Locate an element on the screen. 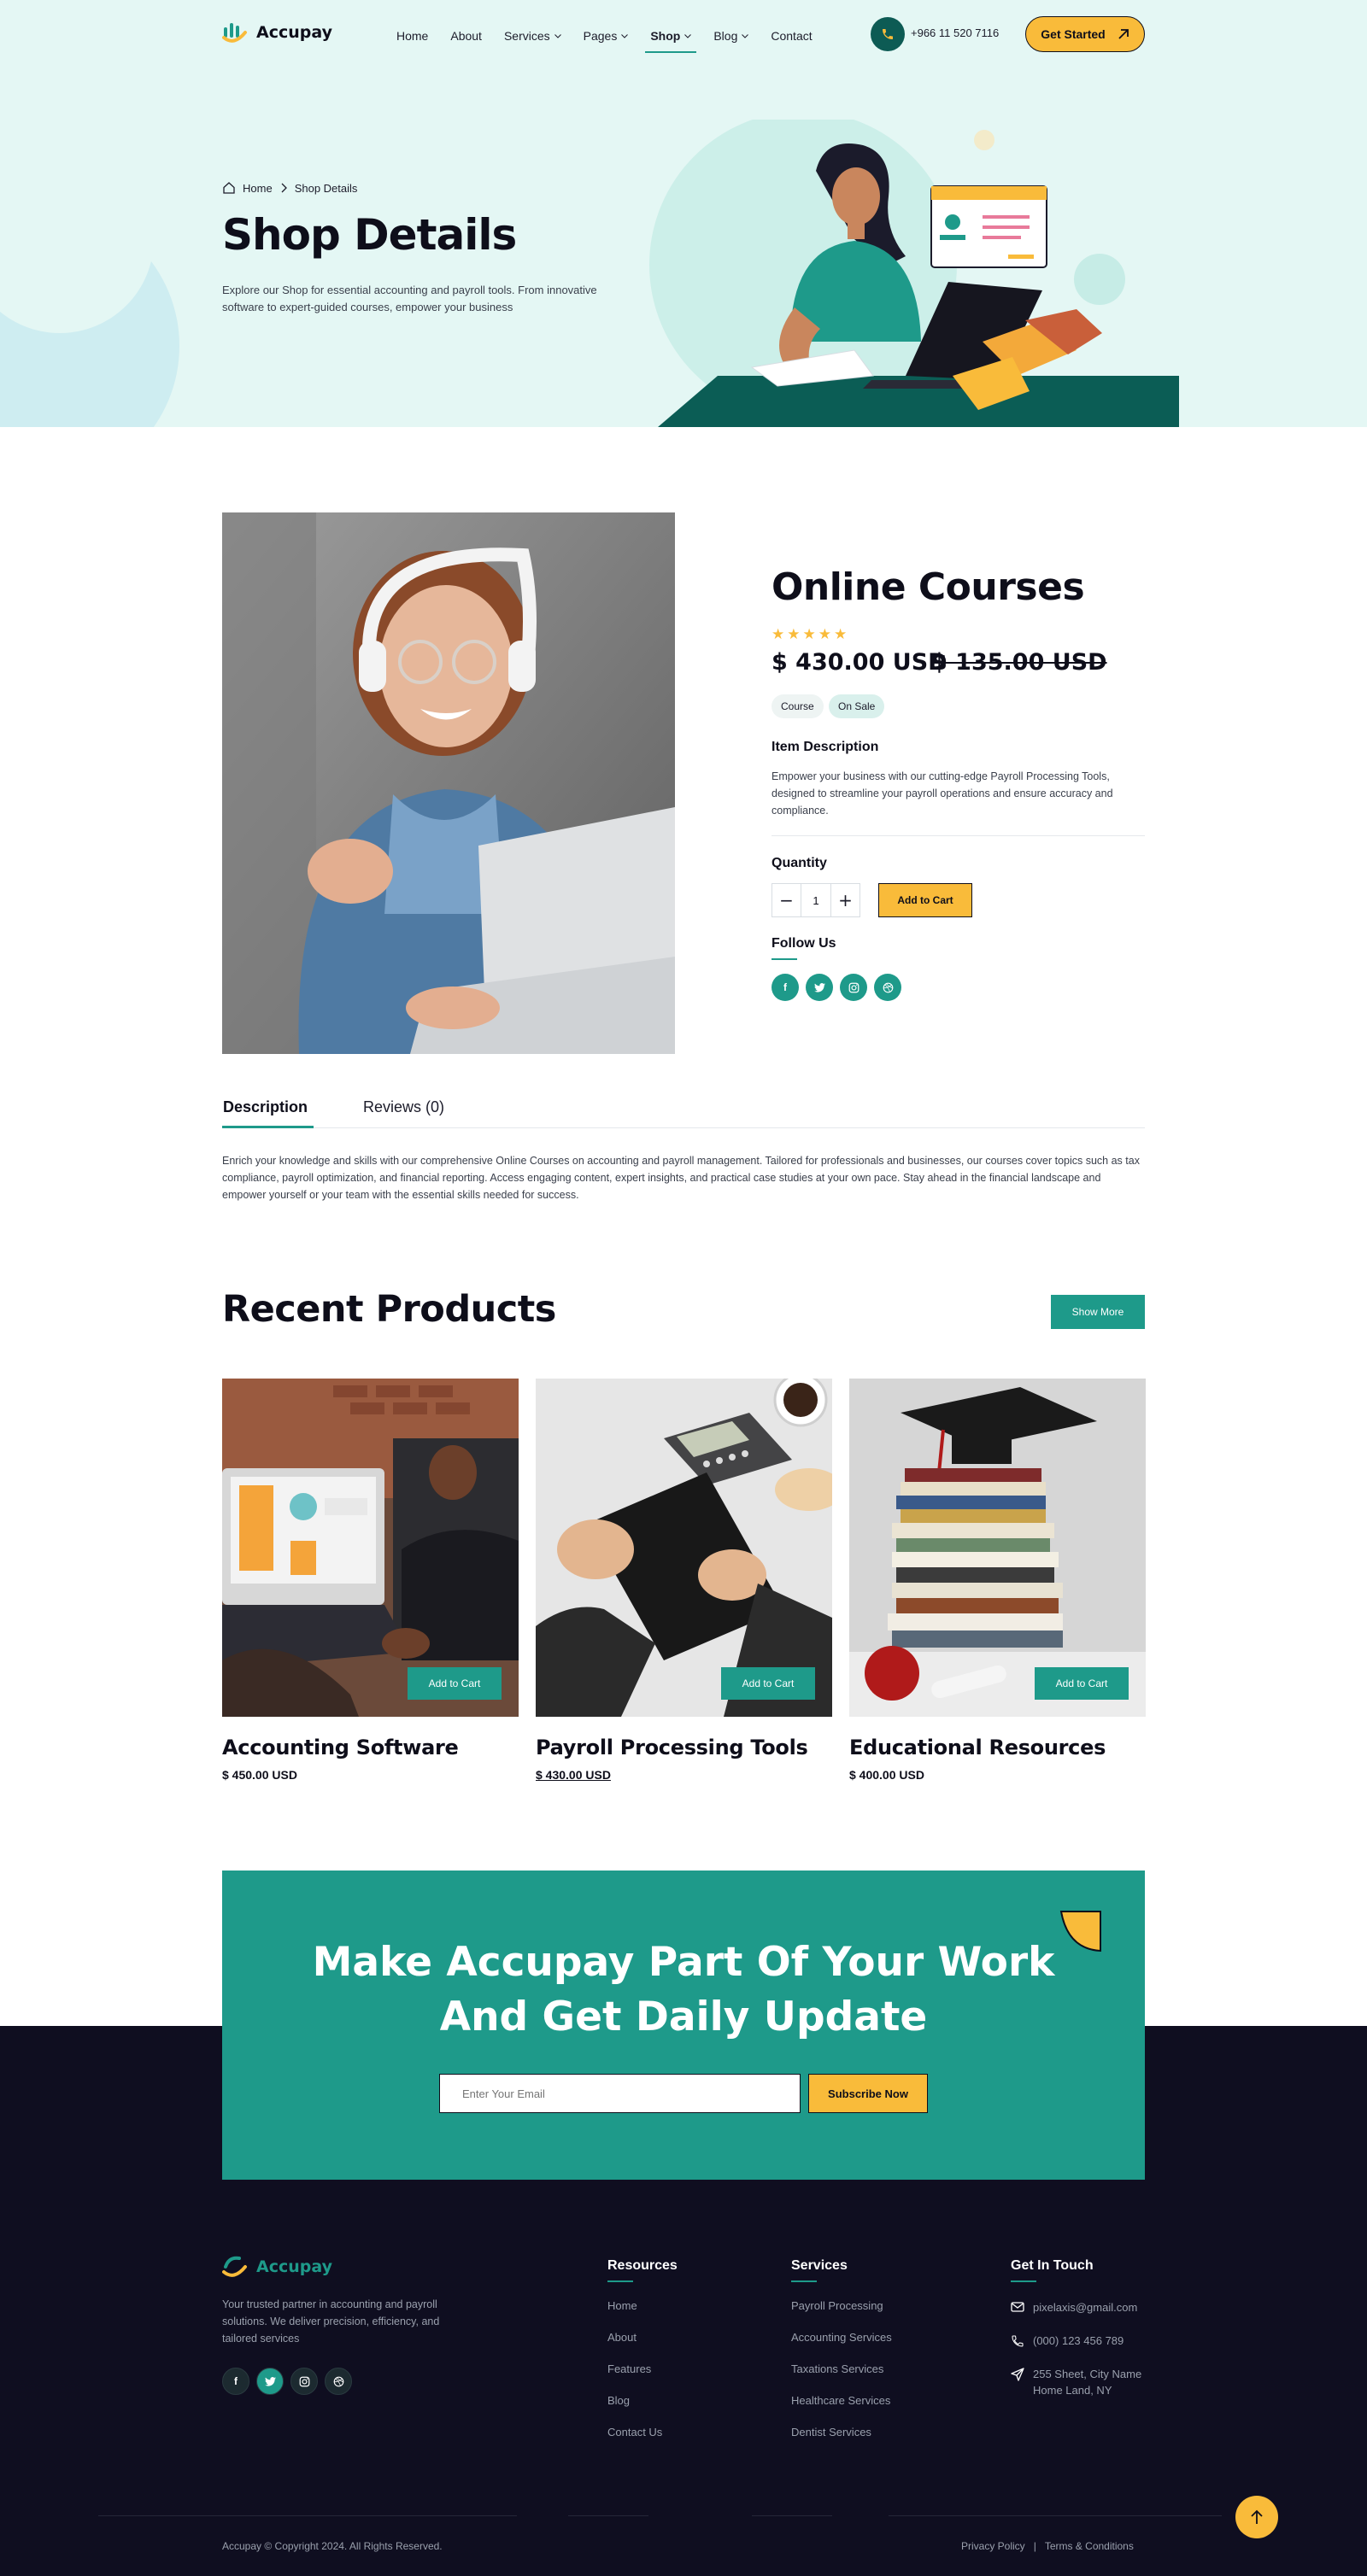 This screenshot has width=1367, height=2576. footer-link: Features is located at coordinates (642, 2368).